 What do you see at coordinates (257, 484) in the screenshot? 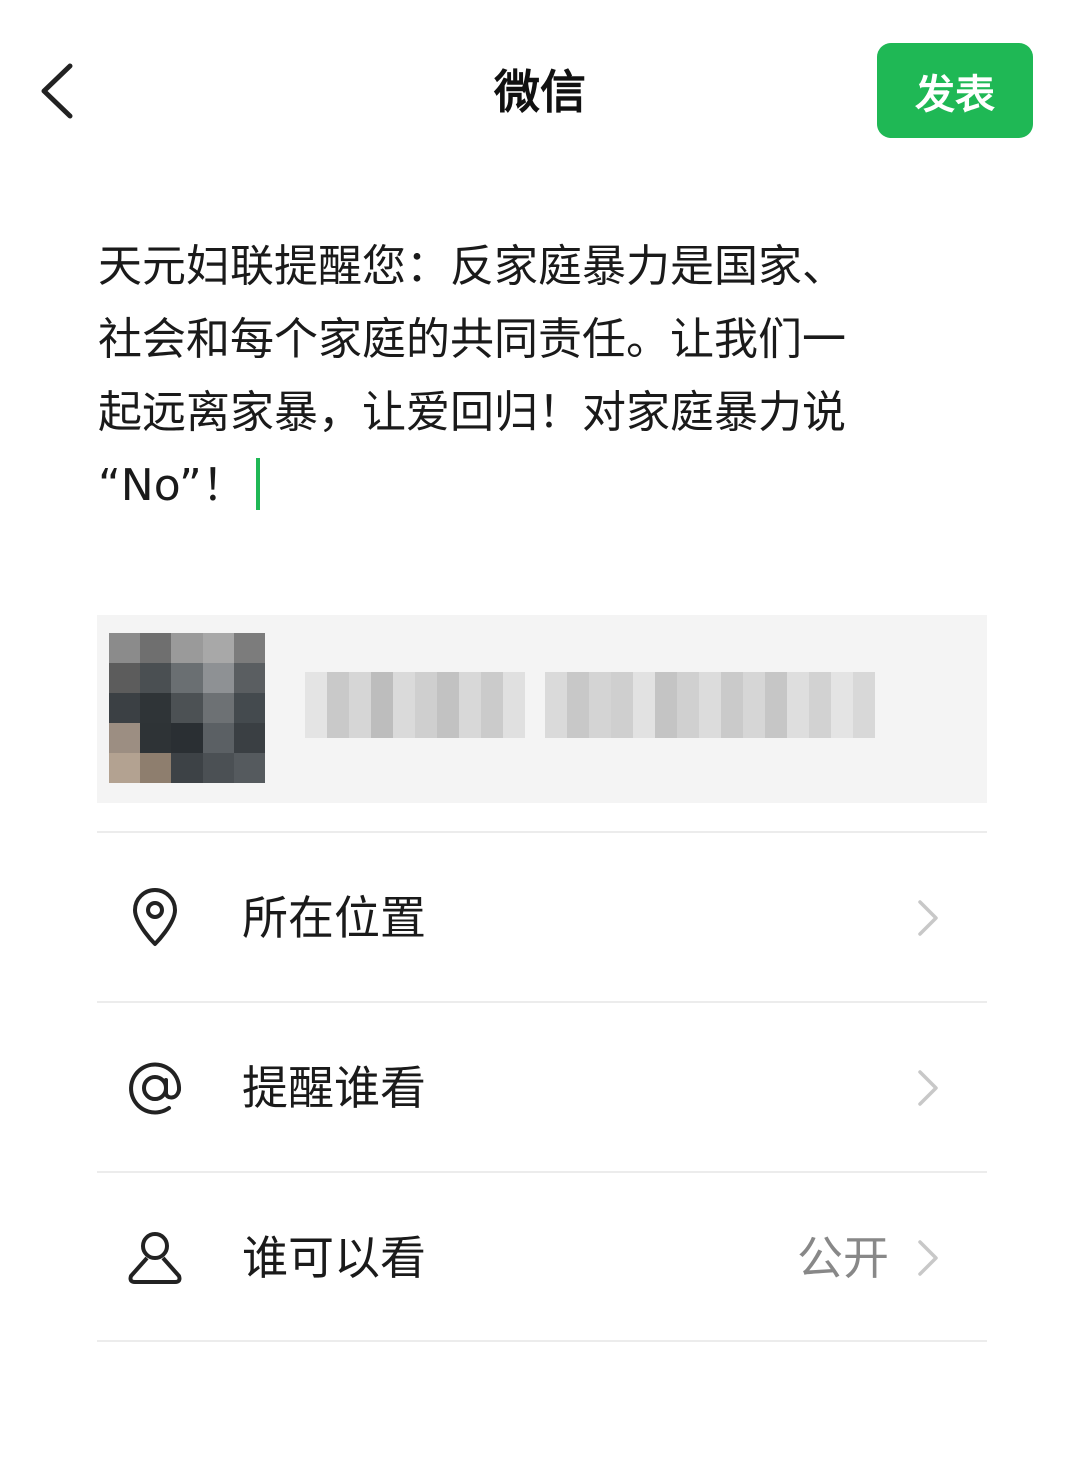
I see `text-cursor` at bounding box center [257, 484].